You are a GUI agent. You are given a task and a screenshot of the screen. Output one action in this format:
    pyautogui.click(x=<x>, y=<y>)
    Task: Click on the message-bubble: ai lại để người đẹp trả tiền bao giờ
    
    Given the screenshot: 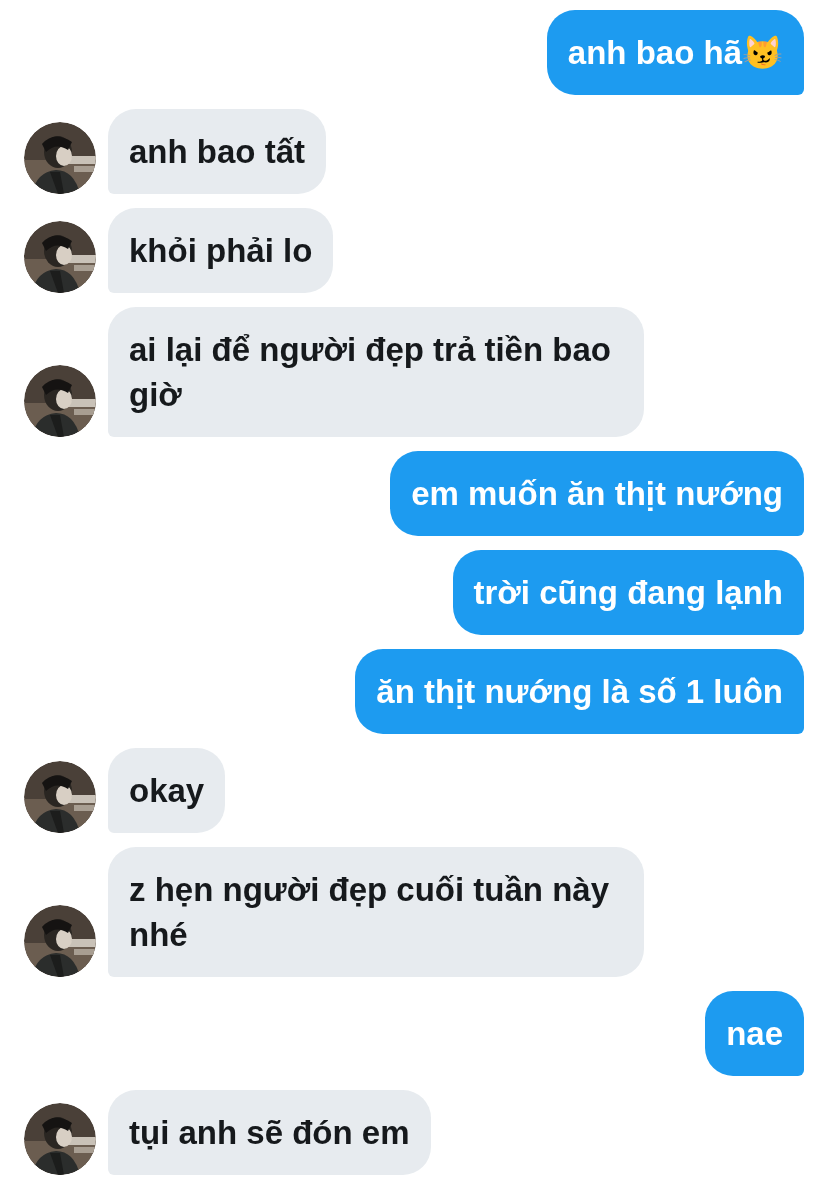 What is the action you would take?
    pyautogui.click(x=376, y=372)
    